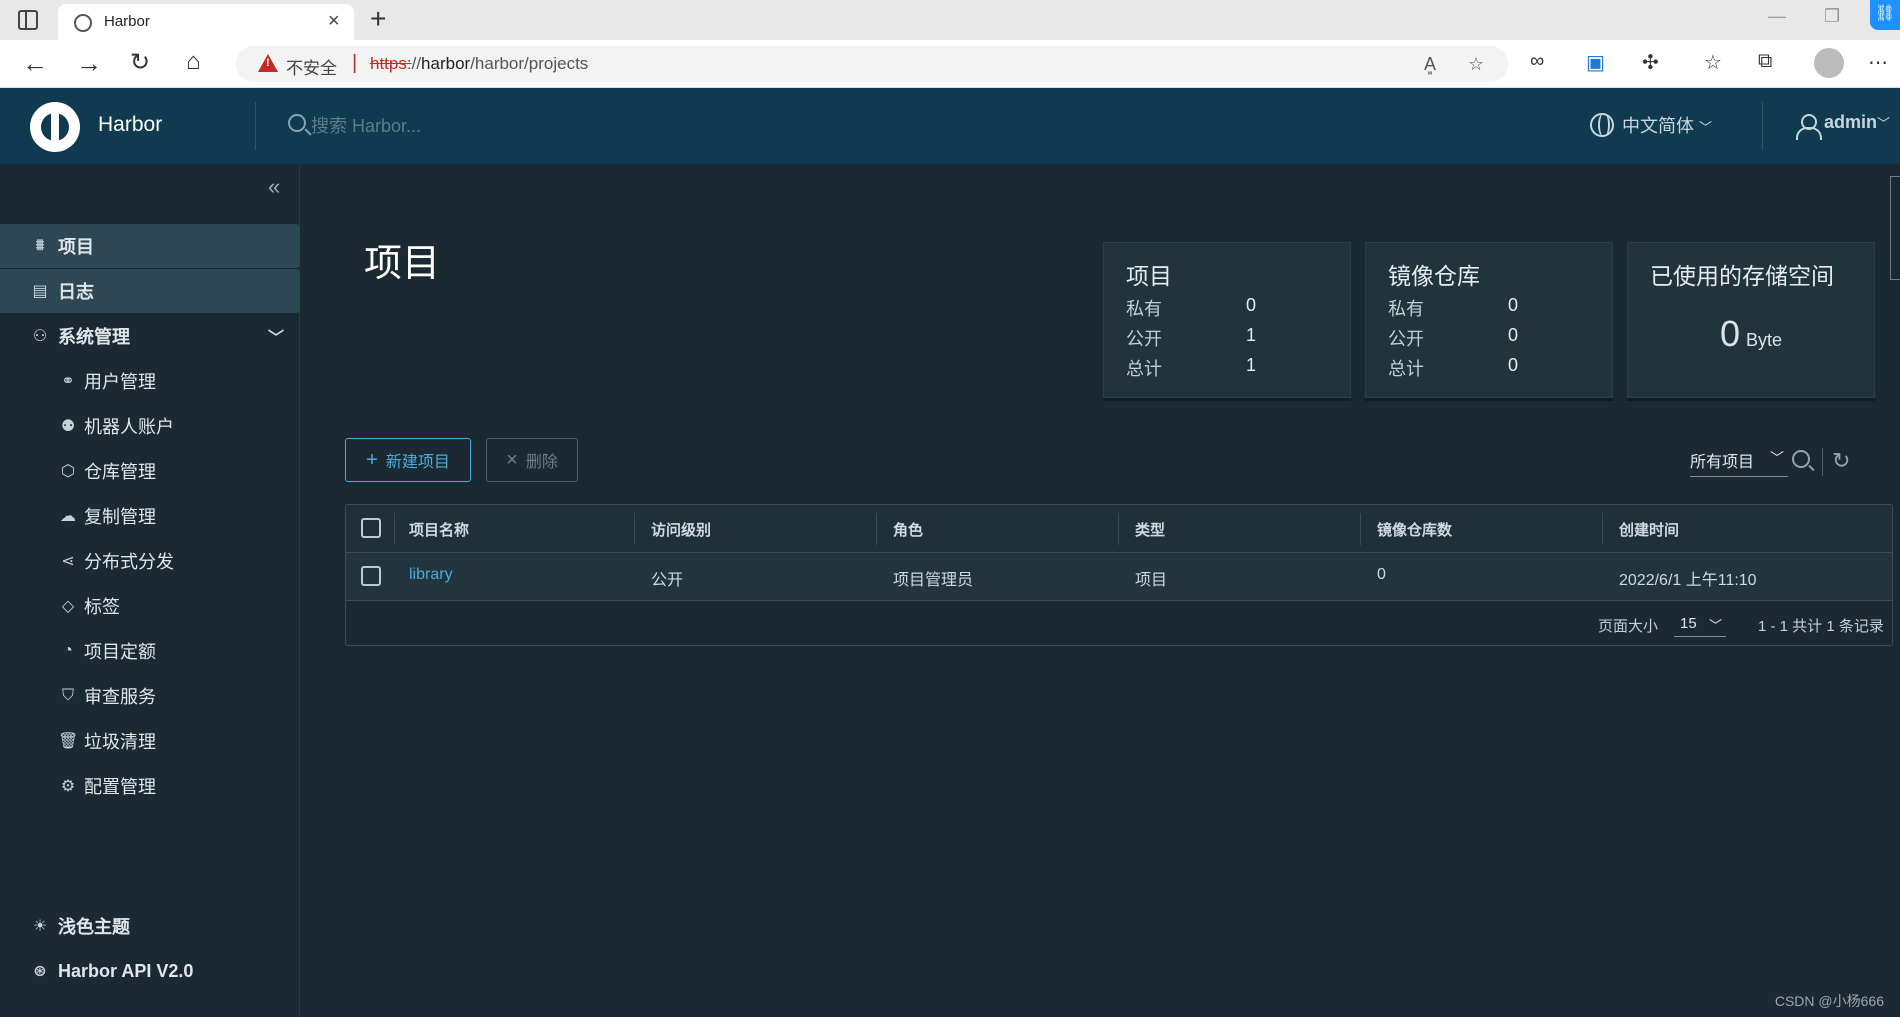  Describe the element at coordinates (150, 381) in the screenshot. I see `sidebar-item-users: ⚭ 用户管理` at that location.